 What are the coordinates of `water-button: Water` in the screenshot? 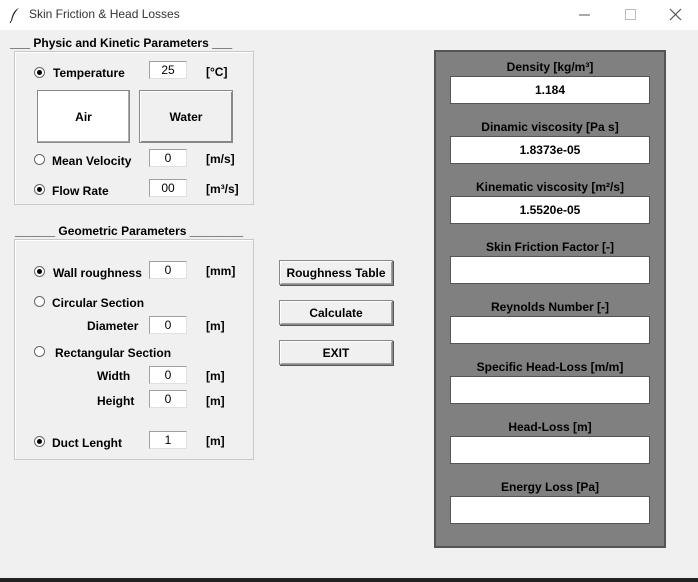 It's located at (186, 116).